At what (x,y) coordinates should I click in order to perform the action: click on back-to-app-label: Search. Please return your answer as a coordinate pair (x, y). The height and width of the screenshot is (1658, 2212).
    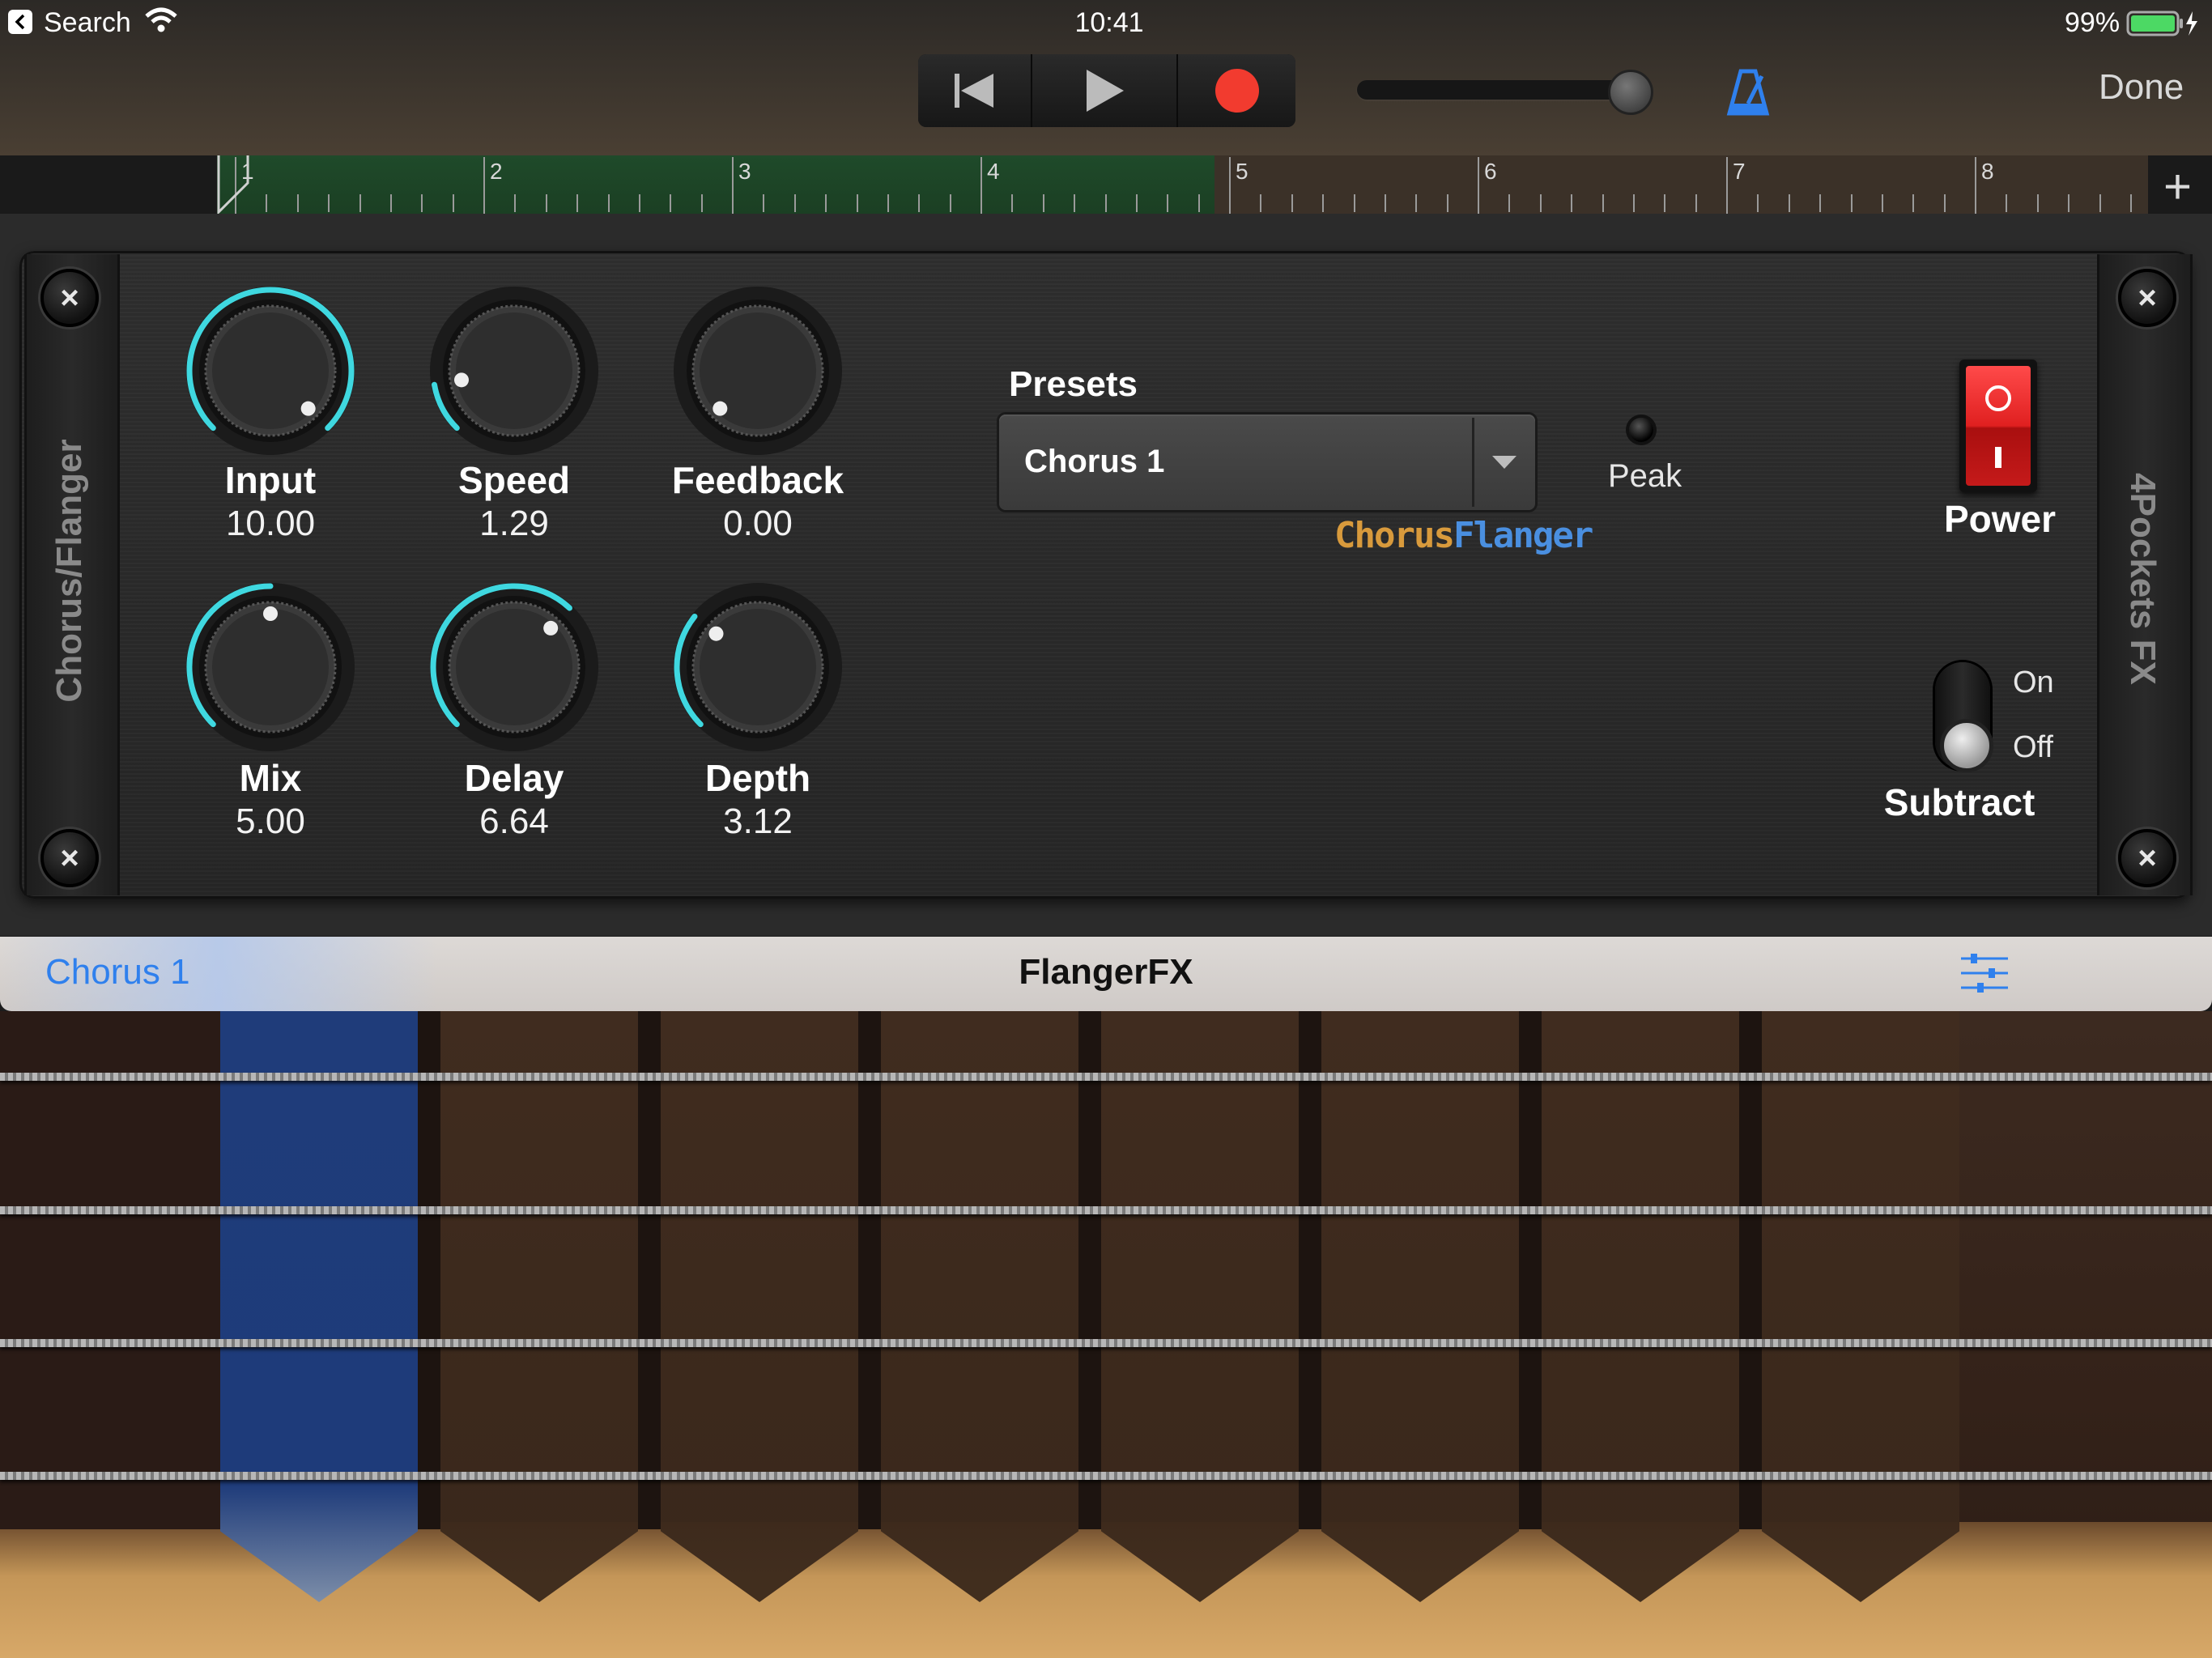
    Looking at the image, I should click on (87, 23).